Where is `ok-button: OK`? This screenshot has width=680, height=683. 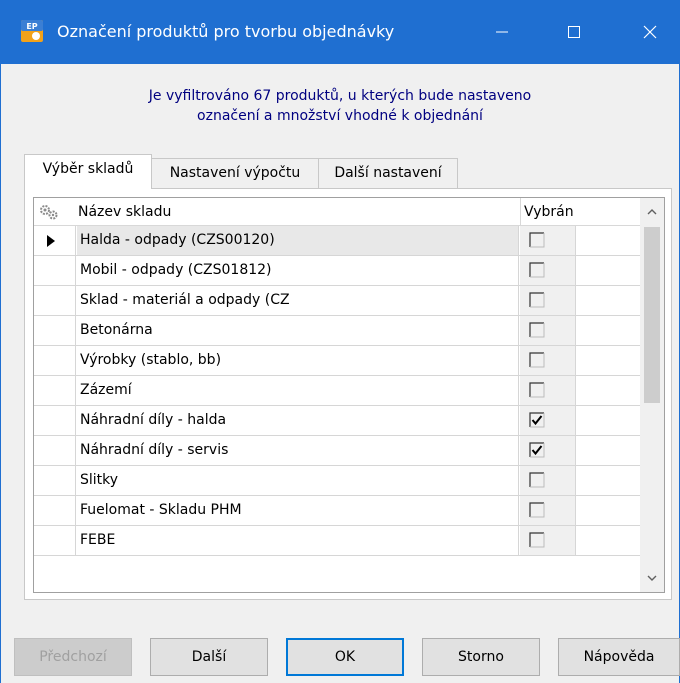 ok-button: OK is located at coordinates (345, 657).